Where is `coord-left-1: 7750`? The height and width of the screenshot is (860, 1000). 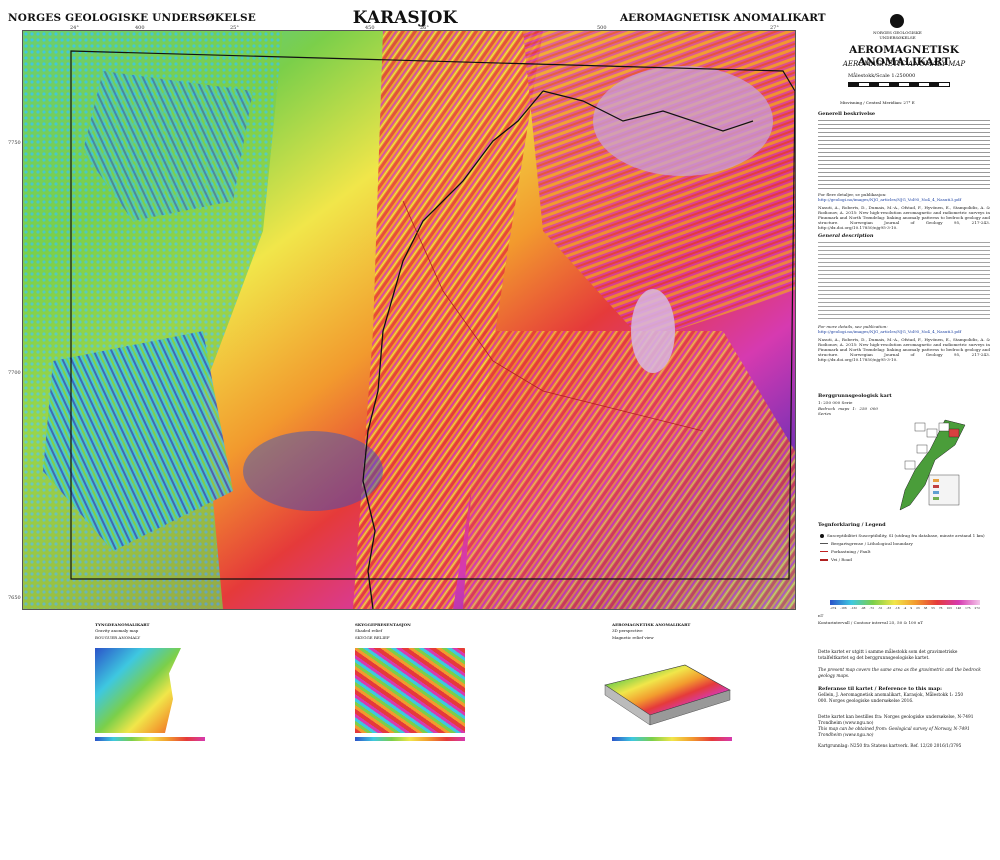
coord-left-1: 7750 is located at coordinates (14, 143).